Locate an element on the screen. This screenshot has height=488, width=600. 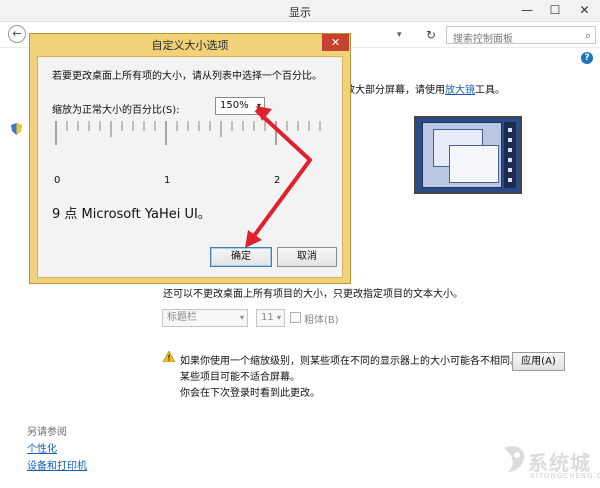
address-bar is located at coordinates (383, 35).